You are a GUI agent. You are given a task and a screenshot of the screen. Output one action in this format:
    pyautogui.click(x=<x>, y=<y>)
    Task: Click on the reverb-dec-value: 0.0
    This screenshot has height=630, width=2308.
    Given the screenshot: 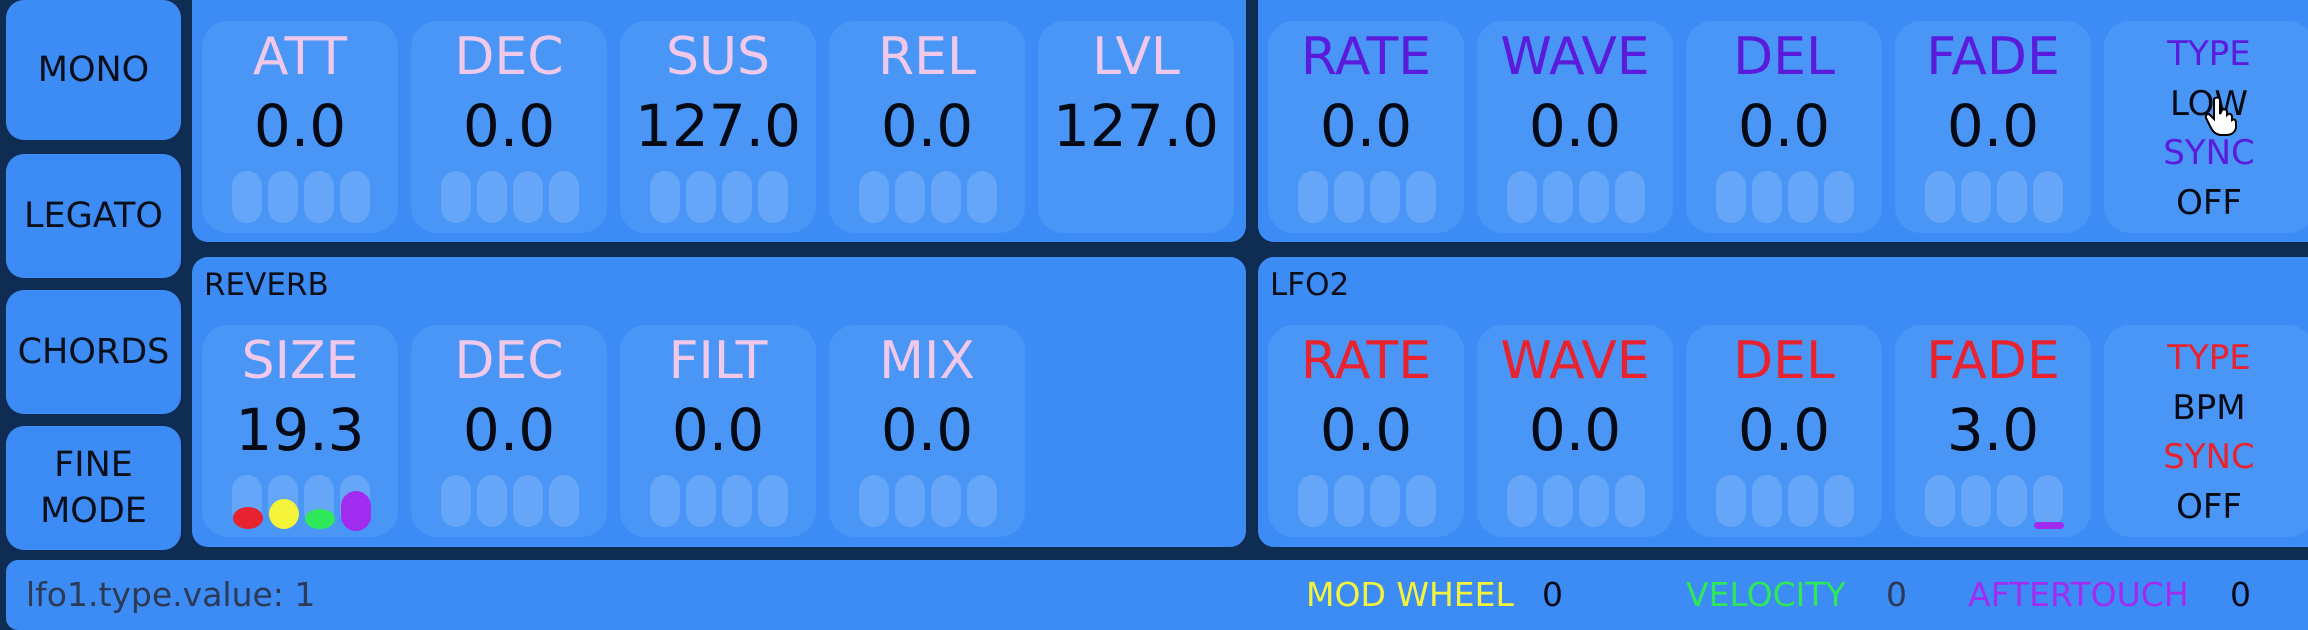 What is the action you would take?
    pyautogui.click(x=509, y=430)
    